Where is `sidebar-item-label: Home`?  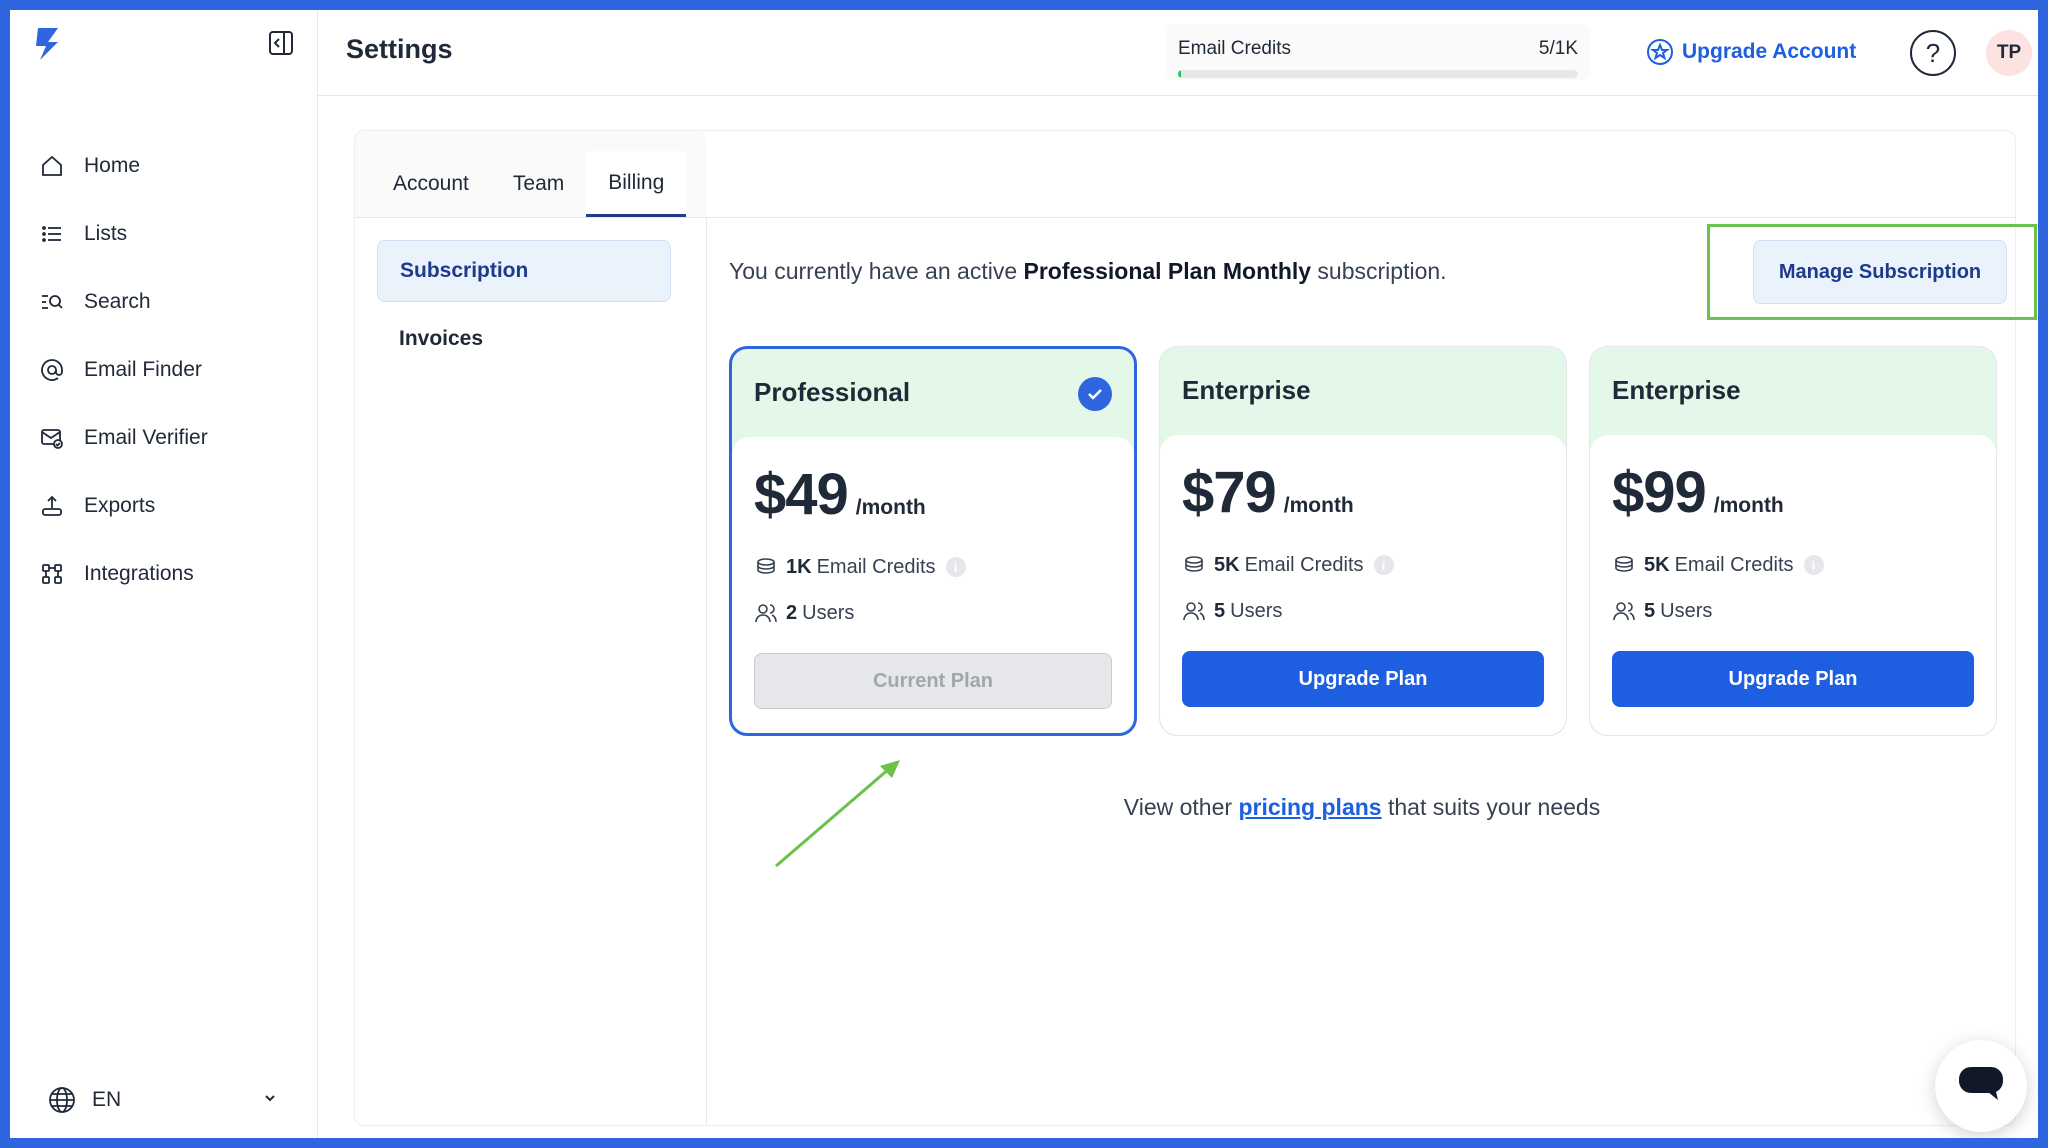 sidebar-item-label: Home is located at coordinates (112, 165).